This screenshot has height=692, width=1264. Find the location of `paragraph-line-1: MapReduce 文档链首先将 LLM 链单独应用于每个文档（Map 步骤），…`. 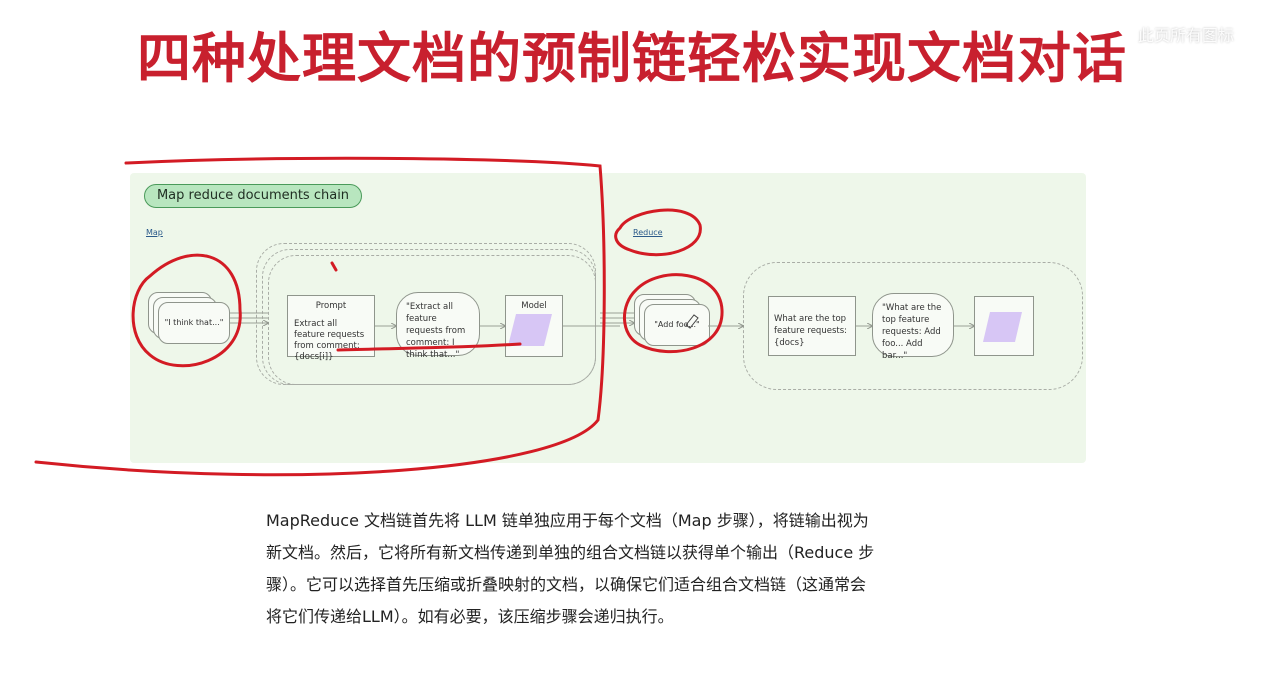

paragraph-line-1: MapReduce 文档链首先将 LLM 链单独应用于每个文档（Map 步骤），… is located at coordinates (567, 520).